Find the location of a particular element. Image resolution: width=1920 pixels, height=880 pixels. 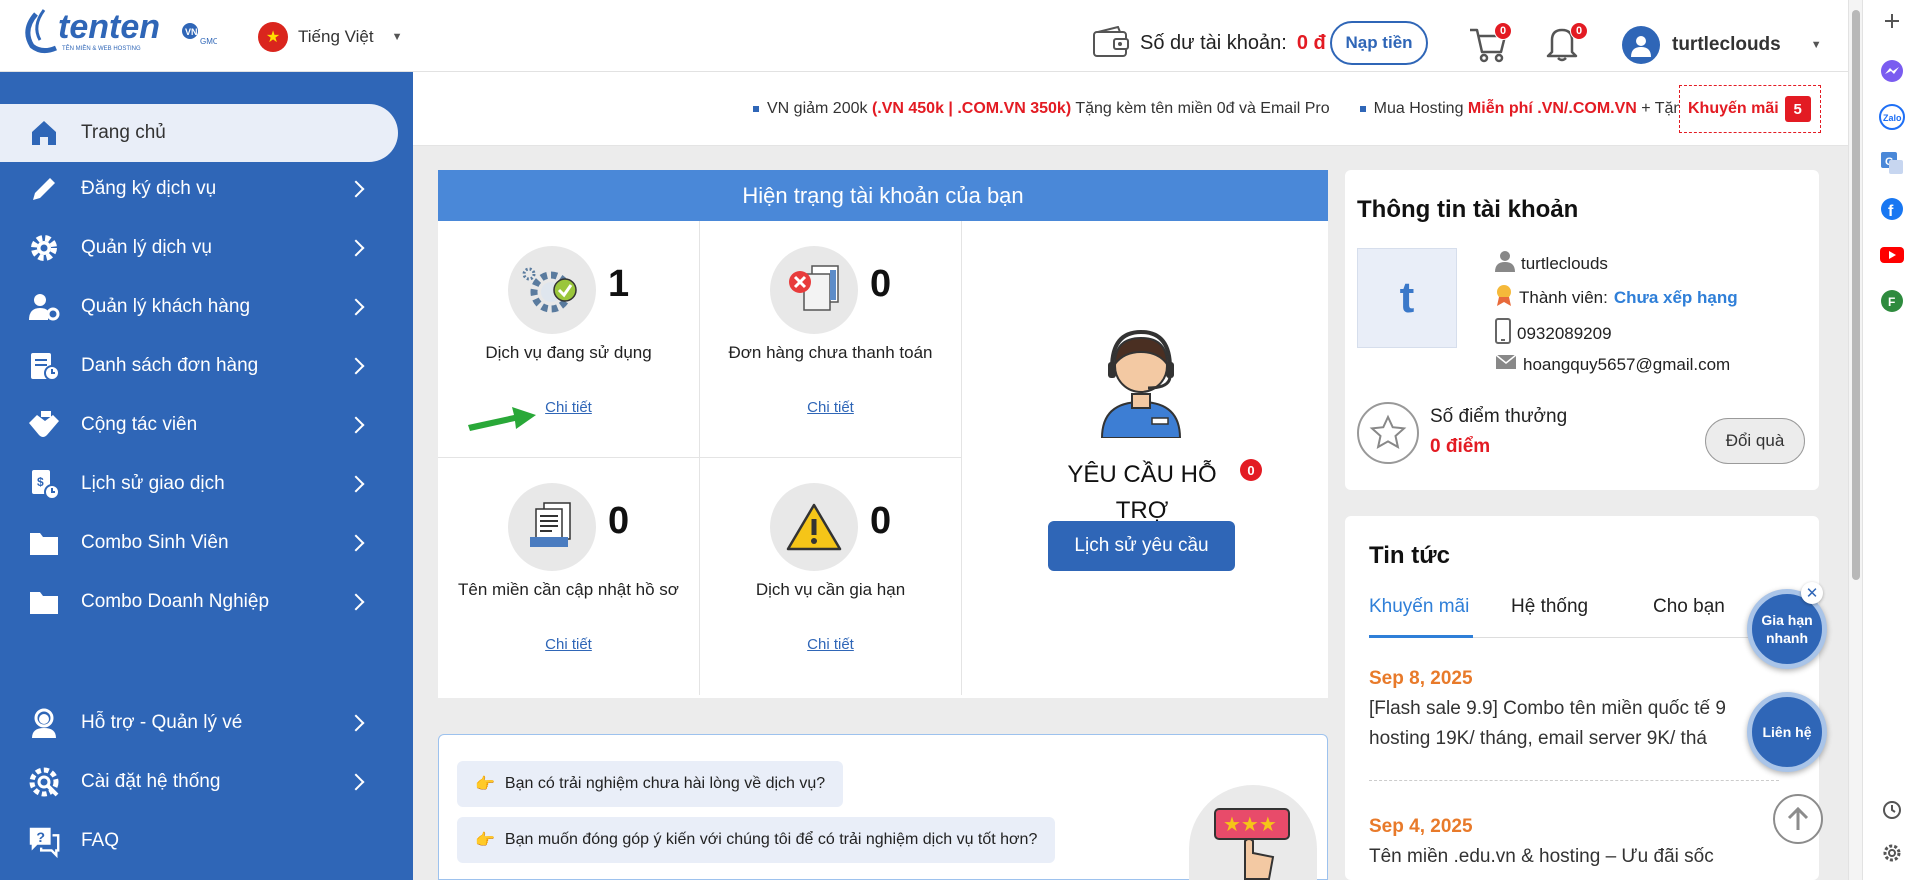

status-card-title: Hiện trạng tài khoản của bạn is located at coordinates (883, 195).